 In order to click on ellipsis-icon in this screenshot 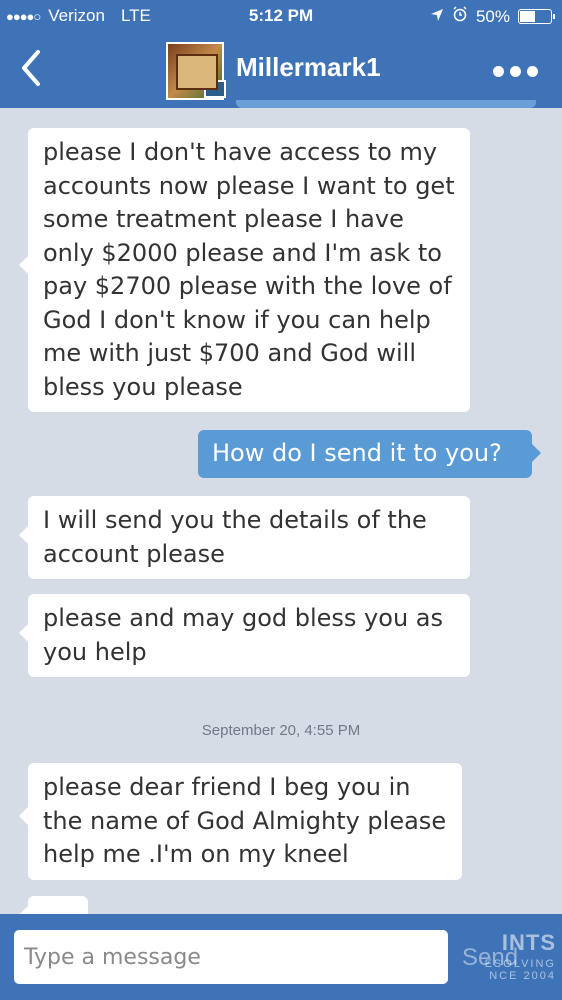, I will do `click(498, 71)`.